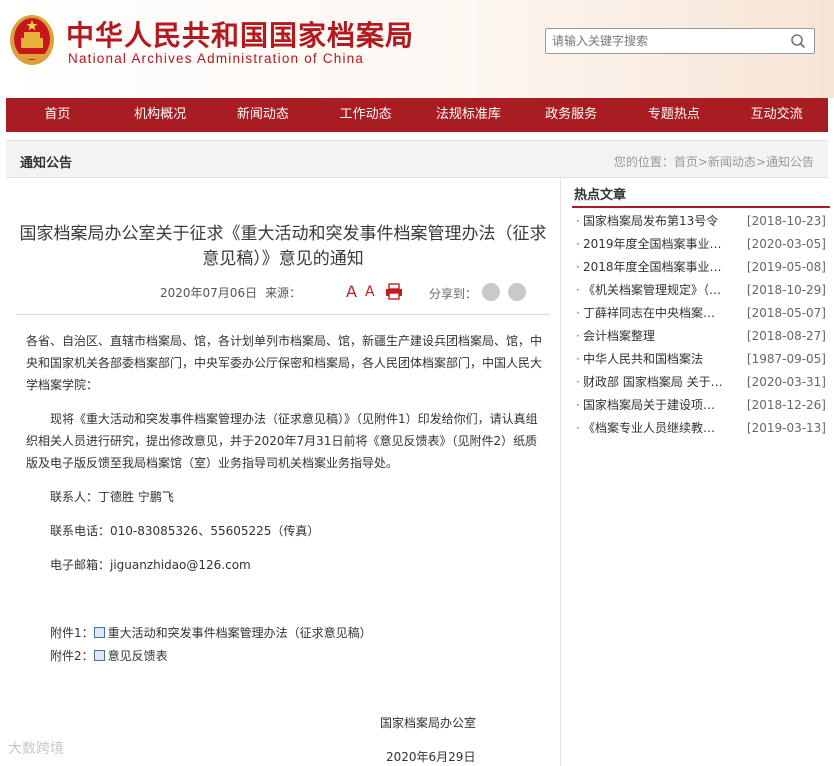 This screenshot has height=766, width=834. Describe the element at coordinates (654, 290) in the screenshot. I see `list-item-title: 《机关档案管理规定》（国家` at that location.